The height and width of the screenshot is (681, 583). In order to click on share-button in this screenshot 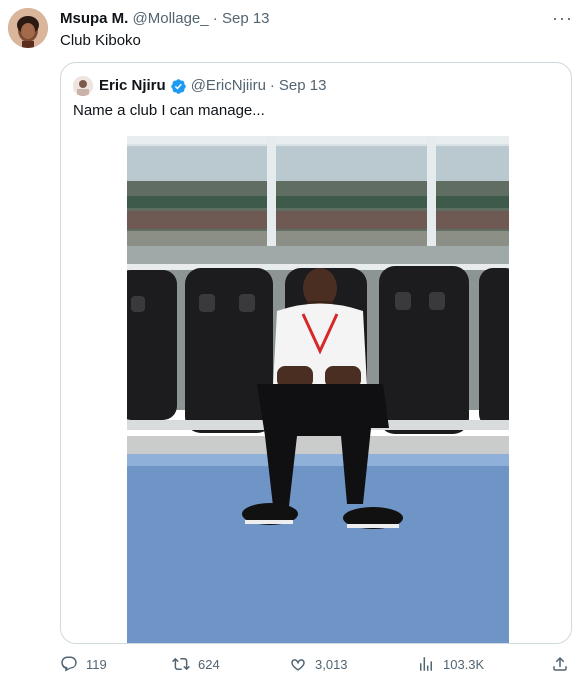, I will do `click(560, 664)`.